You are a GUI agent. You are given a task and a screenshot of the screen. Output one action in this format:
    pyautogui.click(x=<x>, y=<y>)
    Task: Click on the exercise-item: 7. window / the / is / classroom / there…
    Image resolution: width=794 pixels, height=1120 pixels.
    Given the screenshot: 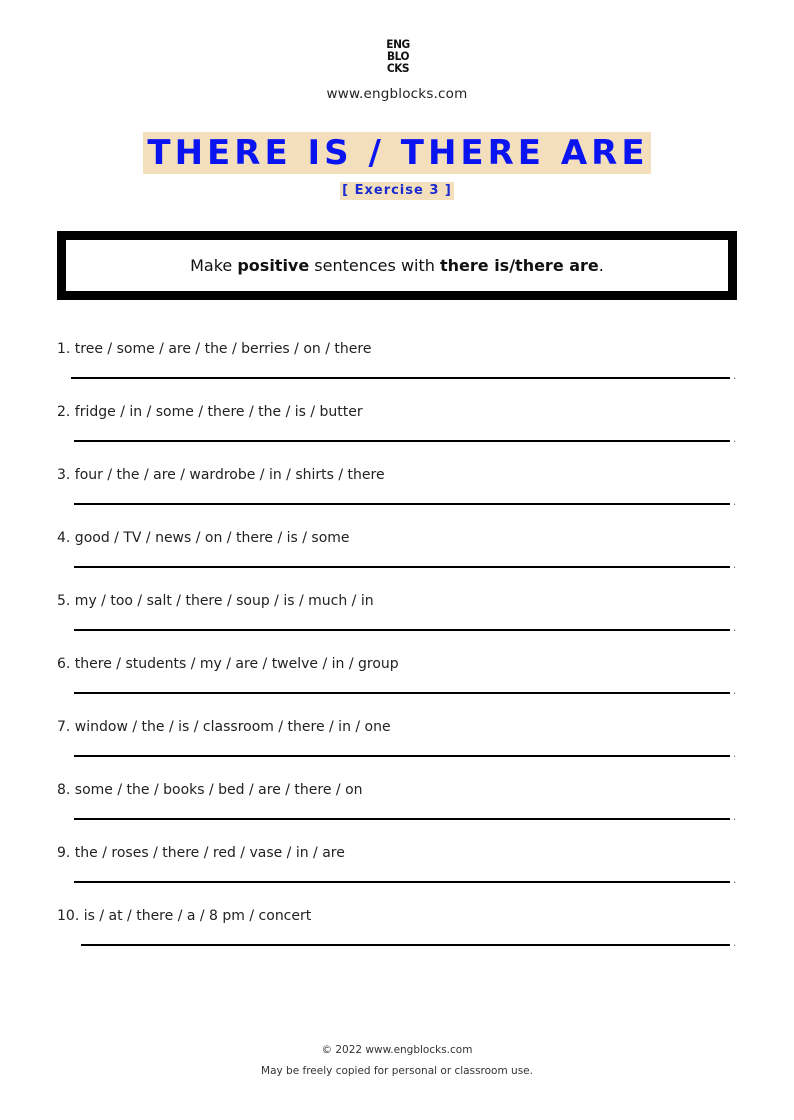 What is the action you would take?
    pyautogui.click(x=402, y=749)
    